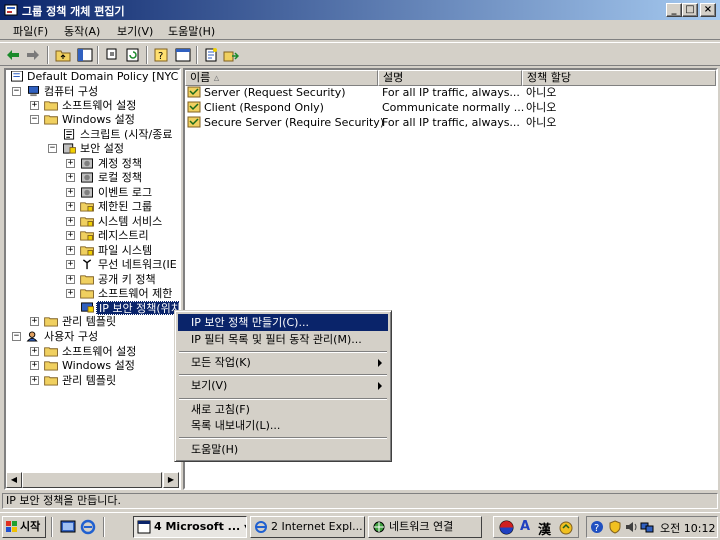 This screenshot has height=540, width=720. What do you see at coordinates (11, 10) in the screenshot?
I see `gpedit-icon` at bounding box center [11, 10].